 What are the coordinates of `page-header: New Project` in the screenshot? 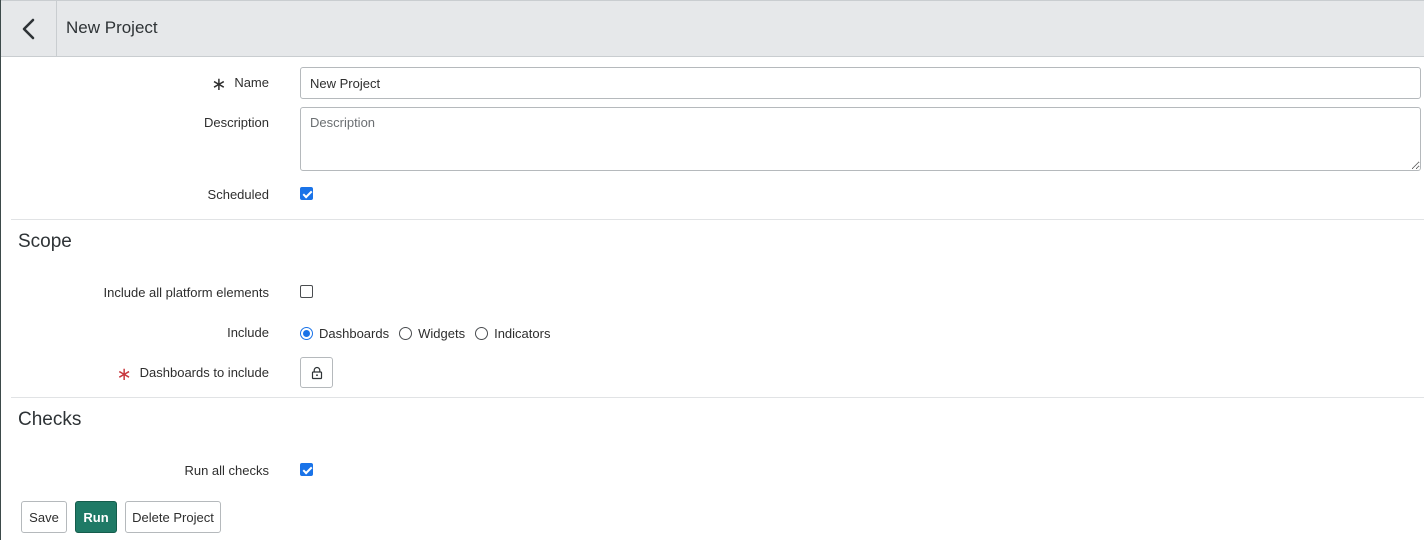 It's located at (712, 28).